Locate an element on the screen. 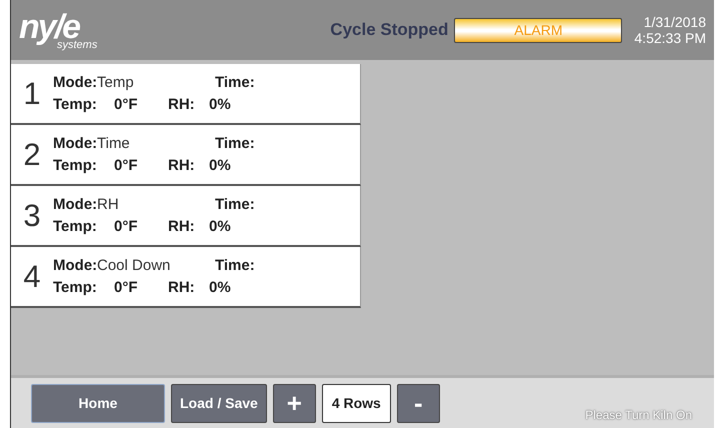 This screenshot has height=428, width=715. mode-value: RH is located at coordinates (108, 204).